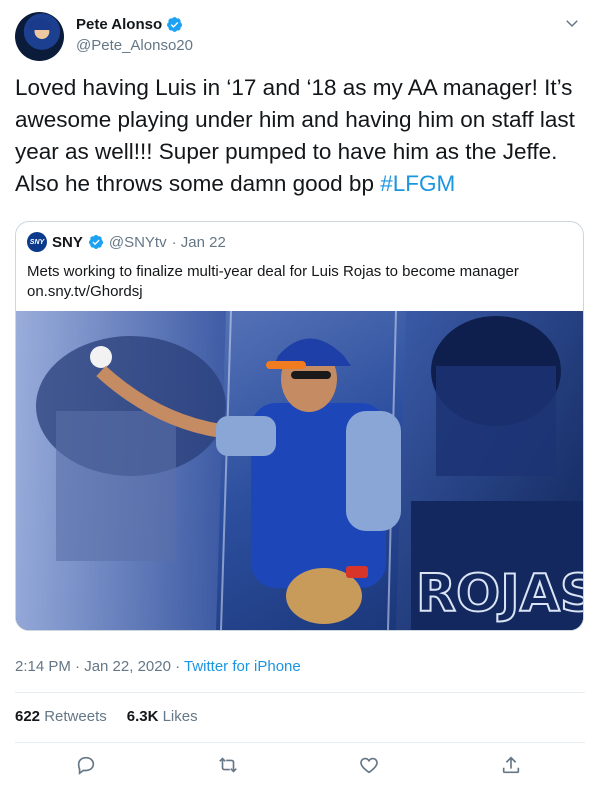 Image resolution: width=599 pixels, height=792 pixels. Describe the element at coordinates (119, 24) in the screenshot. I see `author-display-name: Pete Alonso` at that location.